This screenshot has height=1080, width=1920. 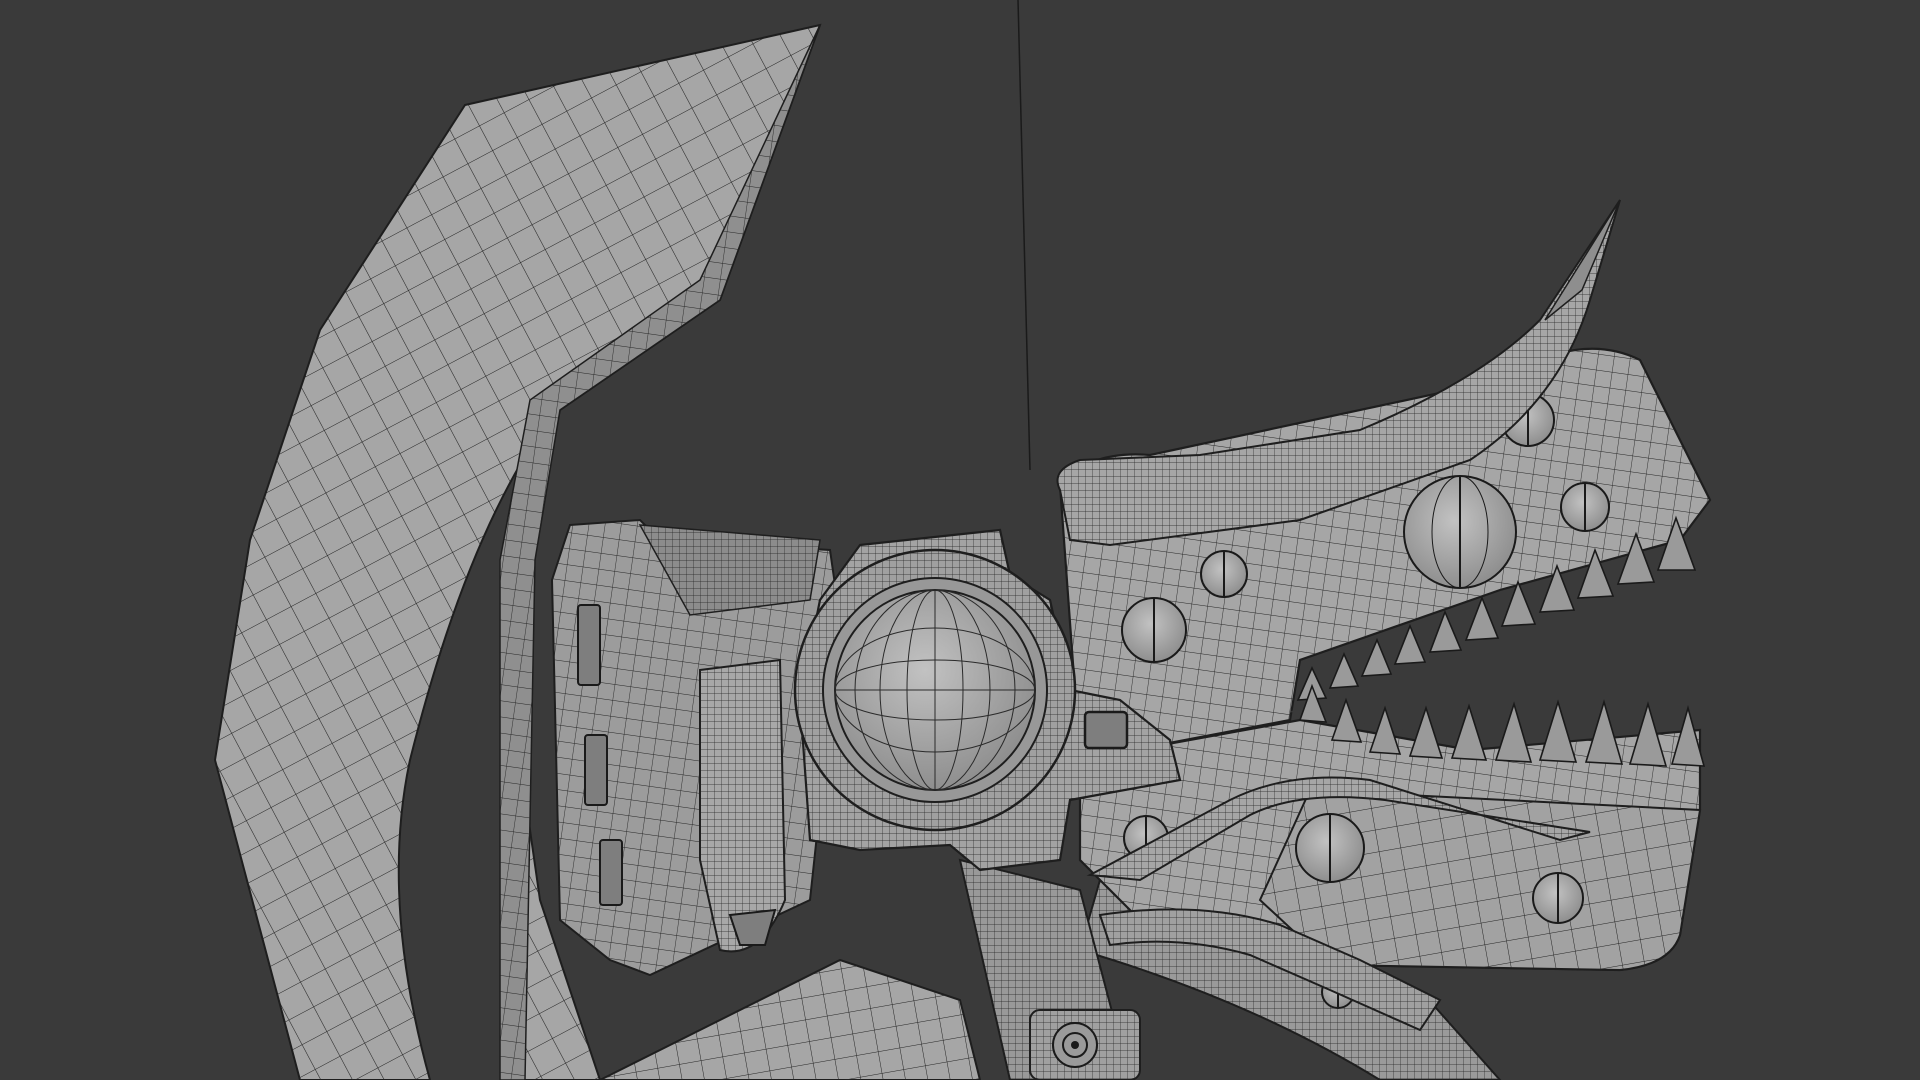 What do you see at coordinates (696, 747) in the screenshot?
I see `back-armor-plate` at bounding box center [696, 747].